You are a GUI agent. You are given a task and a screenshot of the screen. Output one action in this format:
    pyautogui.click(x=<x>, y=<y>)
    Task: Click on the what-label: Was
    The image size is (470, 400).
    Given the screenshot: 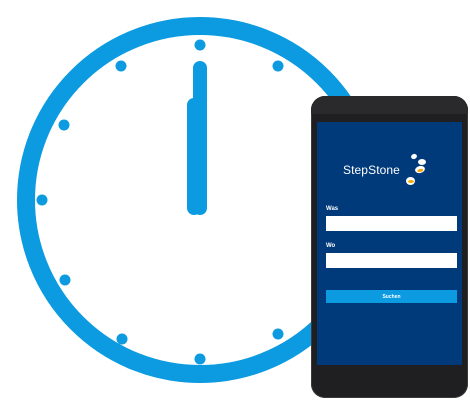 What is the action you would take?
    pyautogui.click(x=332, y=209)
    